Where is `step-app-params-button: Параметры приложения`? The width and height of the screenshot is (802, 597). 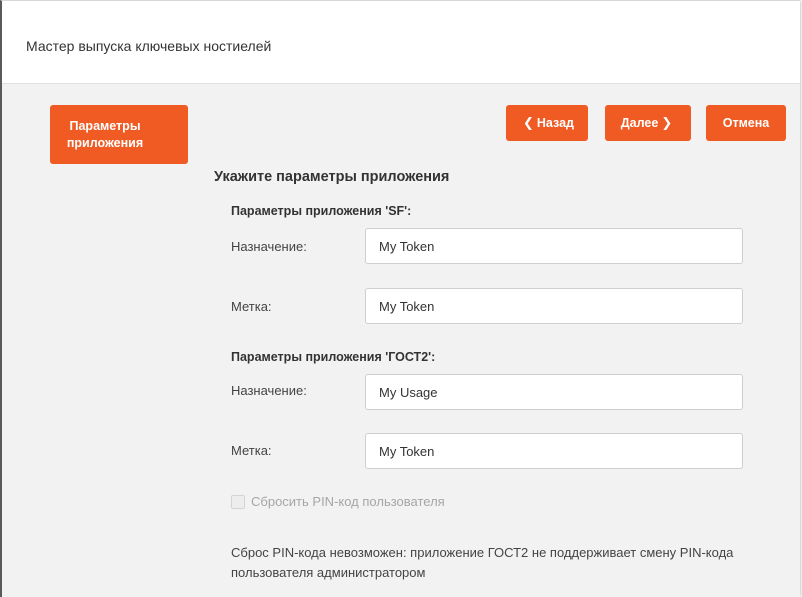 step-app-params-button: Параметры приложения is located at coordinates (119, 134).